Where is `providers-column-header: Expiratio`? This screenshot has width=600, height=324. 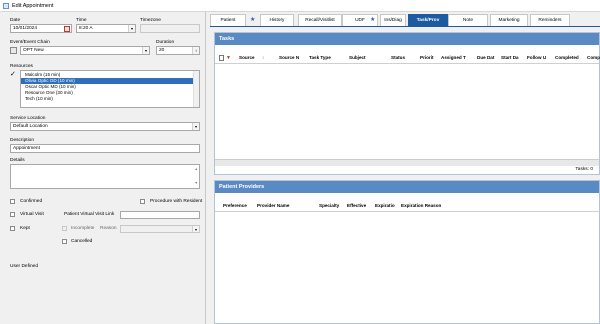
providers-column-header: Expiratio is located at coordinates (385, 206).